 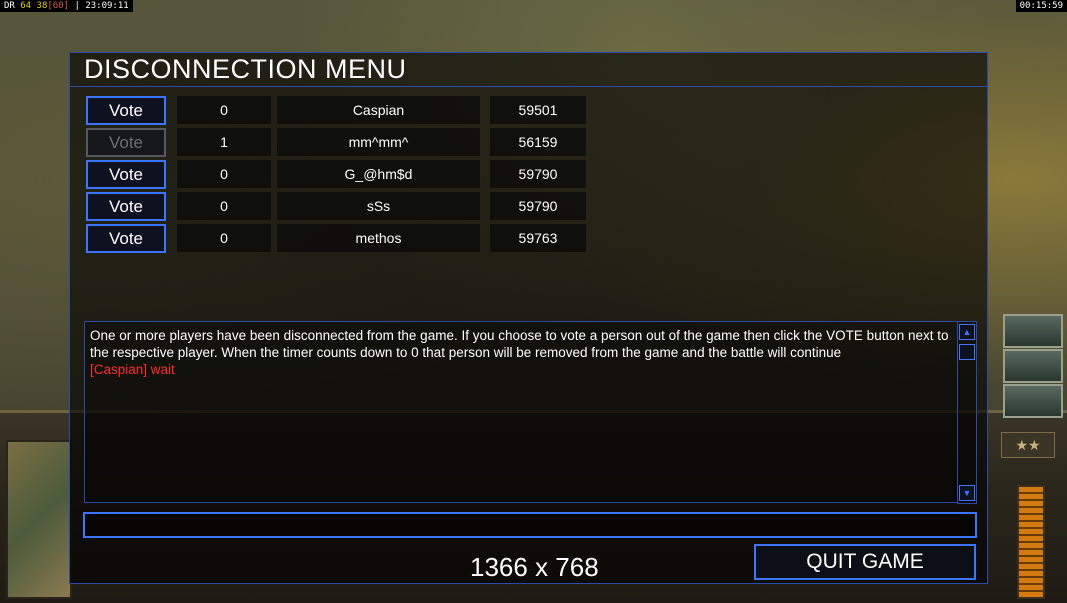 I want to click on overlay-prefix: DR, so click(x=9, y=6).